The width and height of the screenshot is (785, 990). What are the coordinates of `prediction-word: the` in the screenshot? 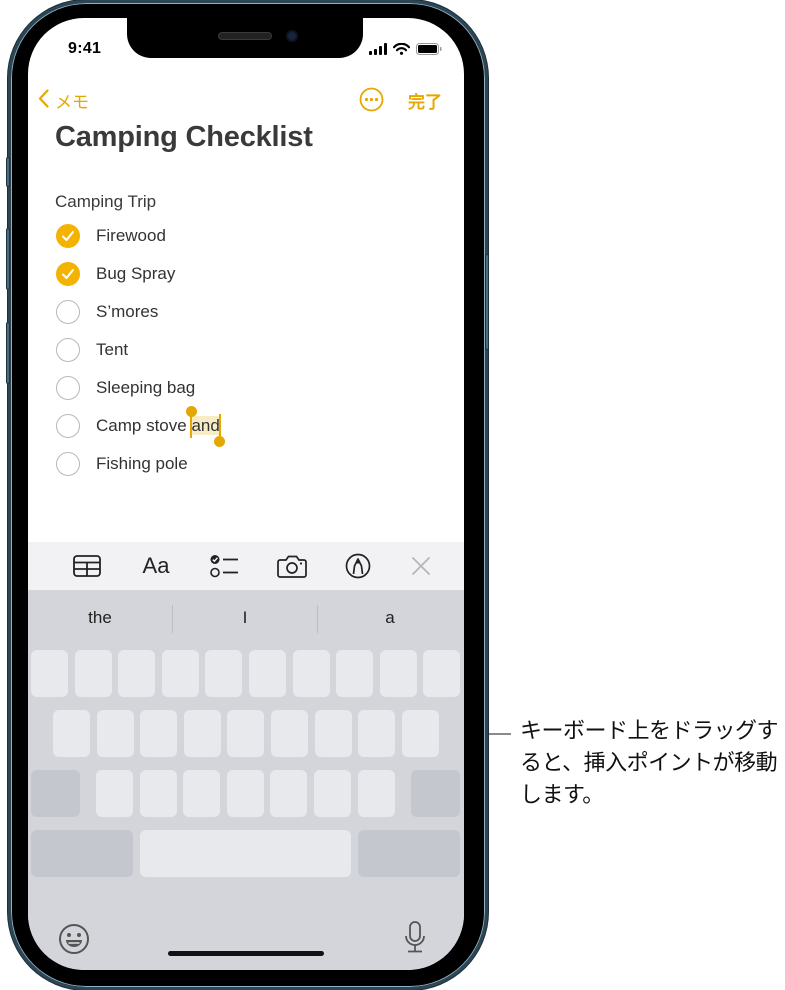 It's located at (100, 618).